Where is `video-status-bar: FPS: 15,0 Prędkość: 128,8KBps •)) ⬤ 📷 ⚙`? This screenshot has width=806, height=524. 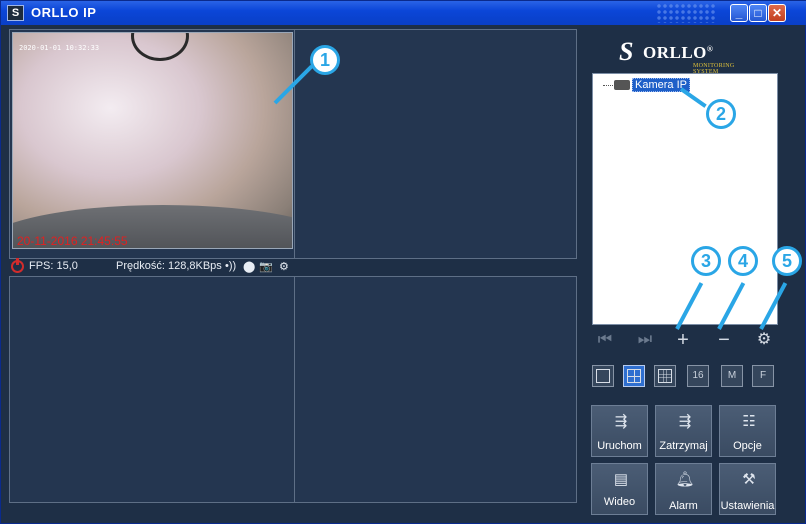 video-status-bar: FPS: 15,0 Prędkość: 128,8KBps •)) ⬤ 📷 ⚙ is located at coordinates (291, 266).